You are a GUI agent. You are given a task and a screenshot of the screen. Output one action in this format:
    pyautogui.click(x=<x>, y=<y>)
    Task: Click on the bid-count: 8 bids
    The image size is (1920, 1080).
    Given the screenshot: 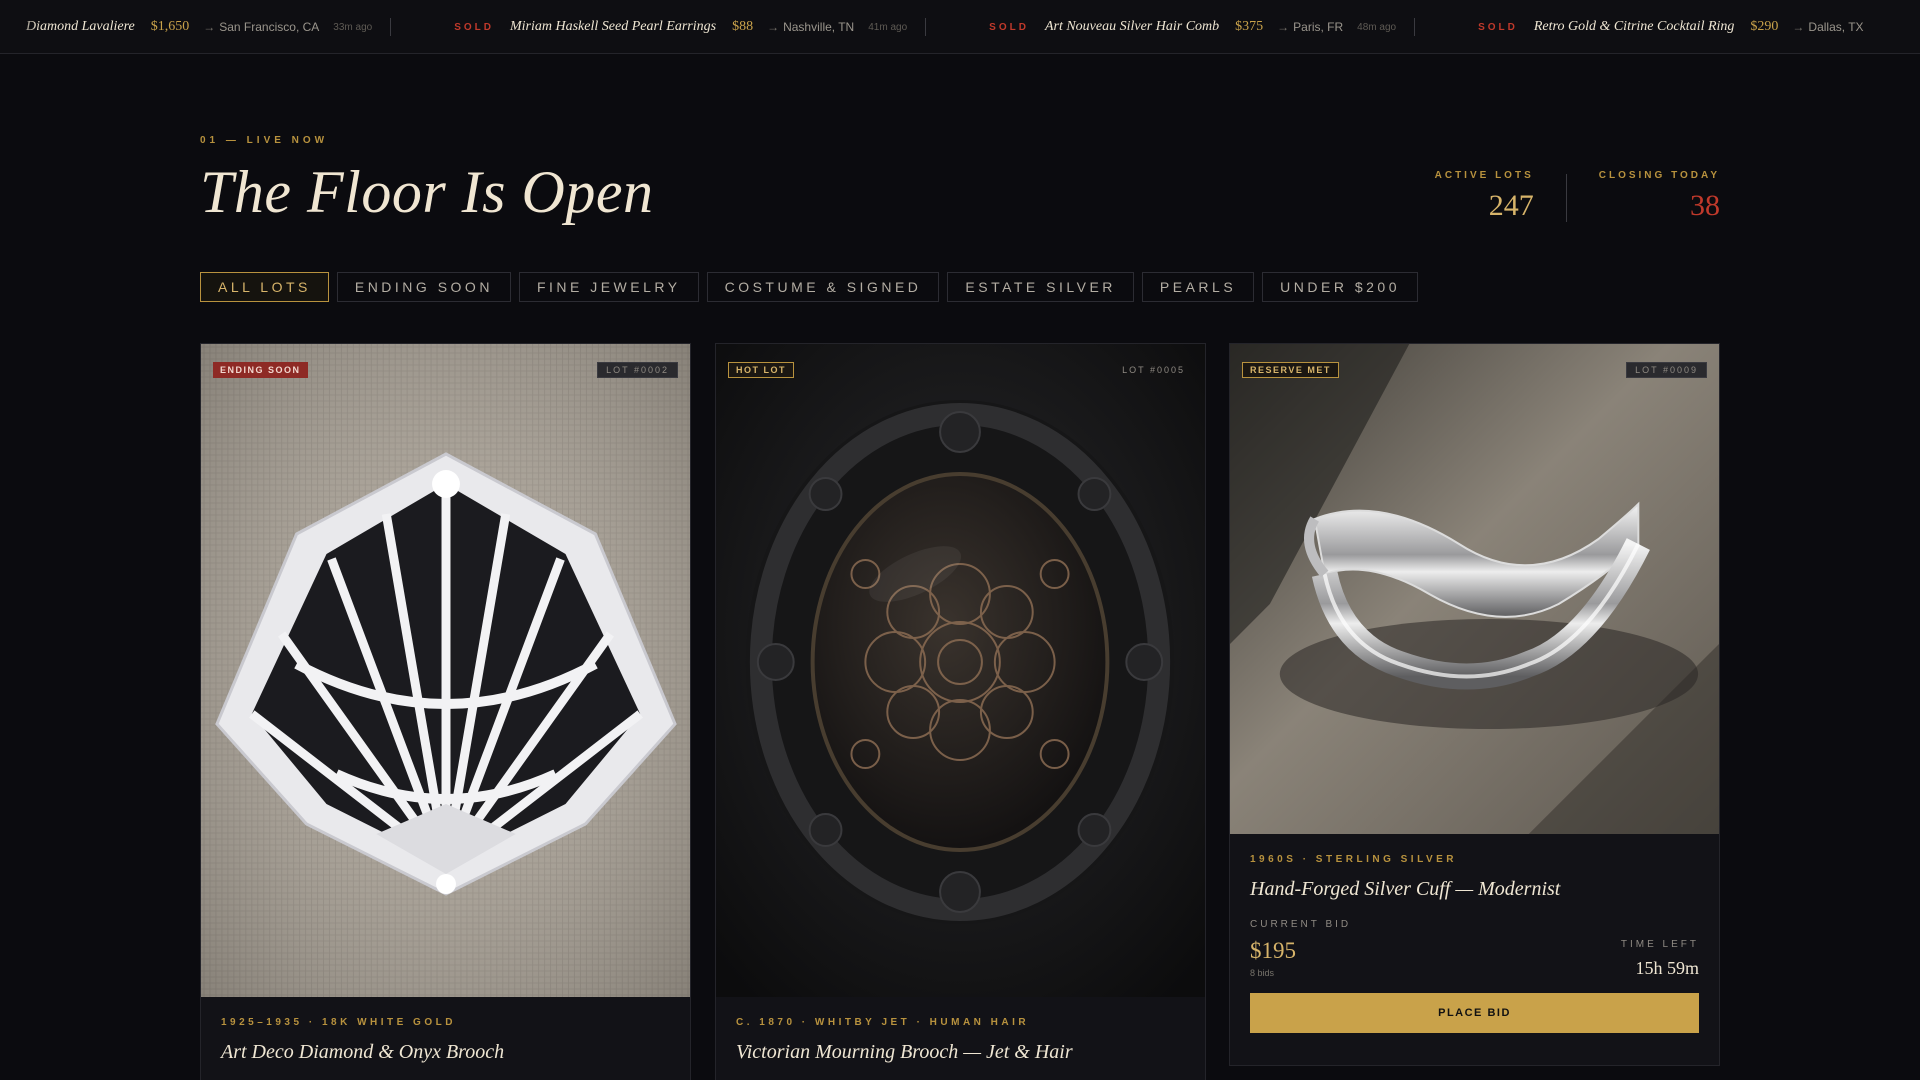 What is the action you would take?
    pyautogui.click(x=1262, y=973)
    